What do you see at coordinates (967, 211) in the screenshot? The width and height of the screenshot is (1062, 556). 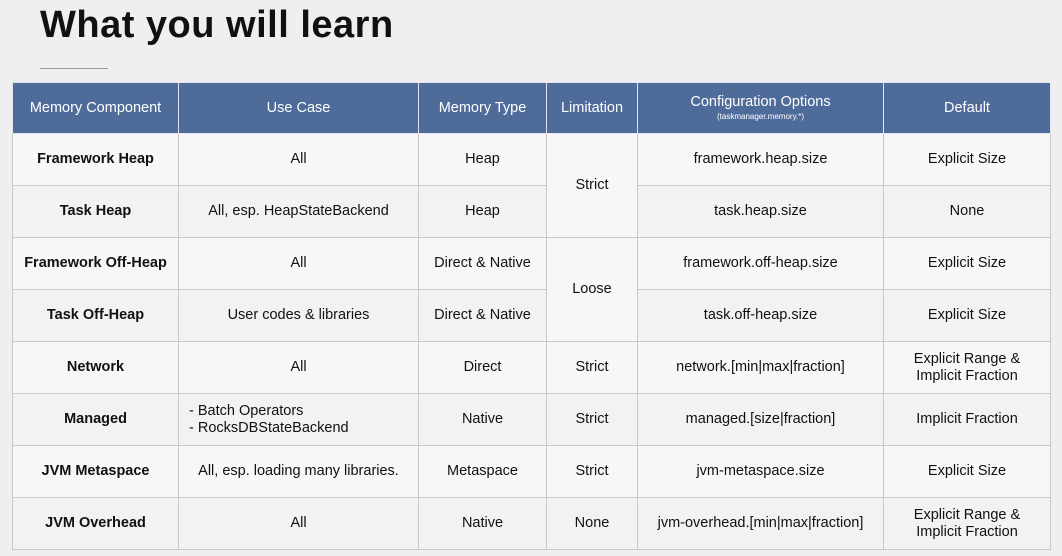 I see `cell-default: None` at bounding box center [967, 211].